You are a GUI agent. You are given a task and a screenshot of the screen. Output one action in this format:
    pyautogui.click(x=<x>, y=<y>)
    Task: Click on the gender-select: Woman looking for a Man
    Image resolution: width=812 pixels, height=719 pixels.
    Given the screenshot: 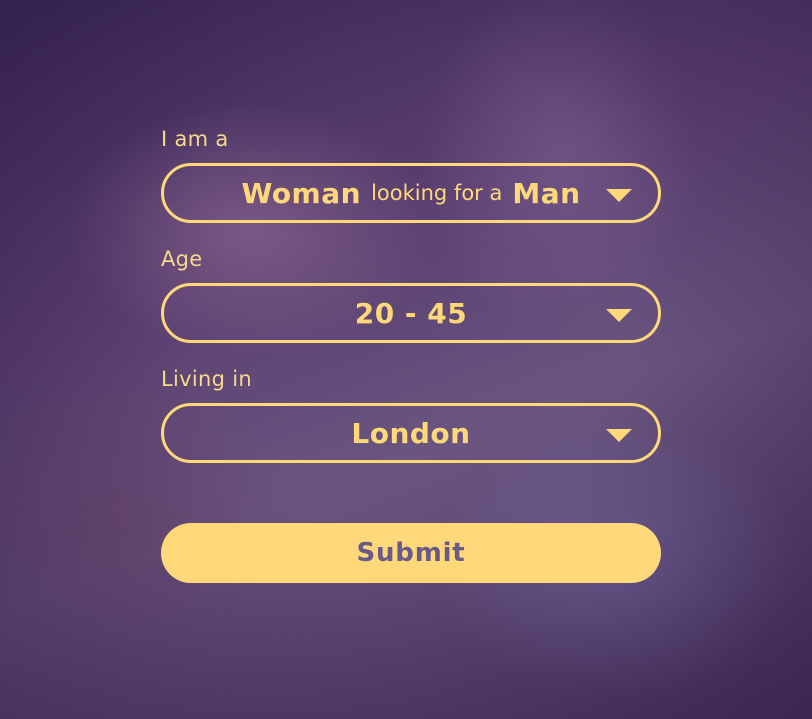 What is the action you would take?
    pyautogui.click(x=411, y=193)
    